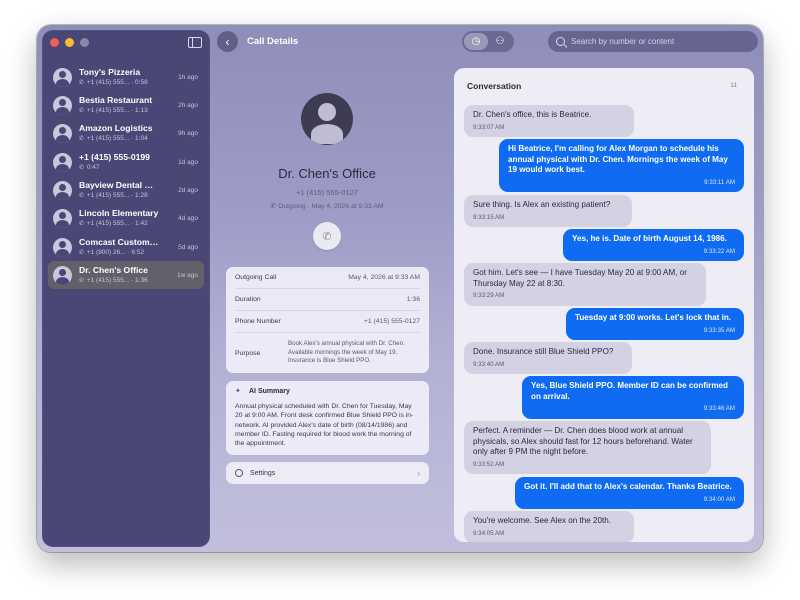  What do you see at coordinates (84, 42) in the screenshot?
I see `zoom-dot` at bounding box center [84, 42].